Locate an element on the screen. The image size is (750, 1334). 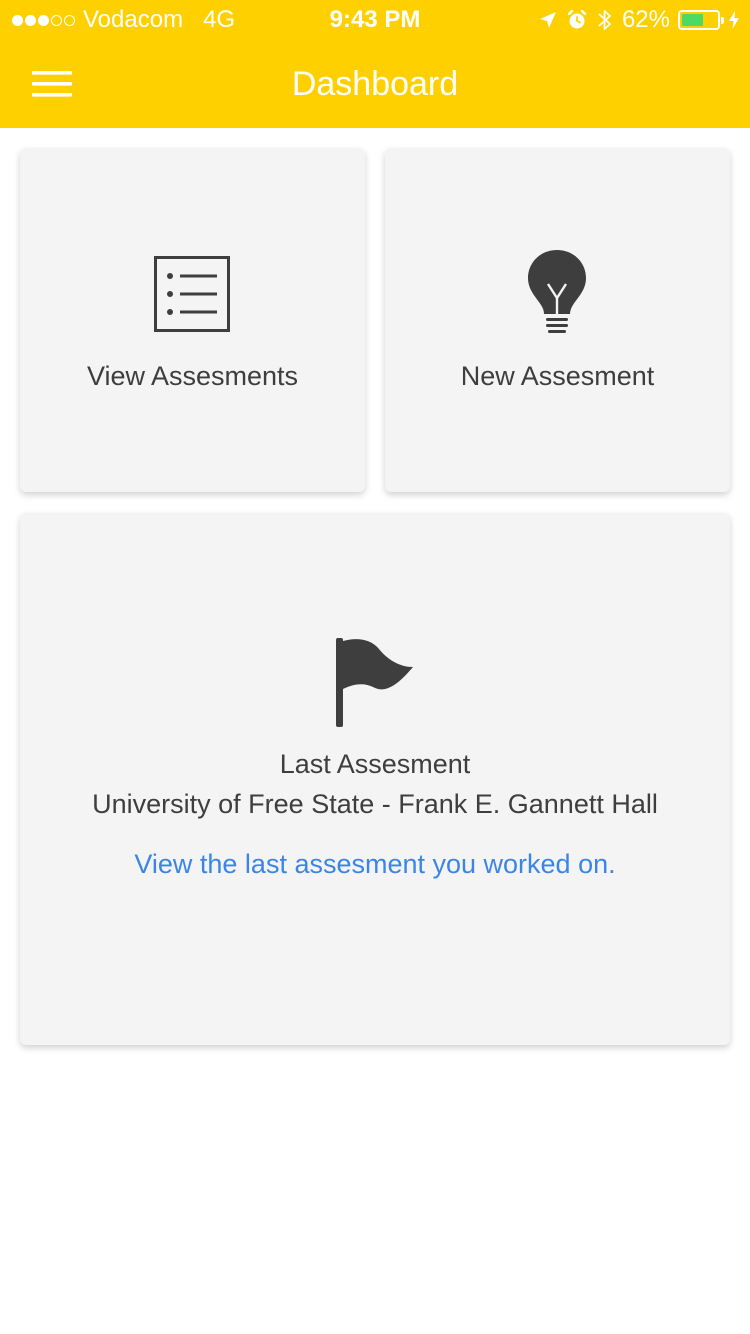
bluetooth-icon is located at coordinates (604, 20).